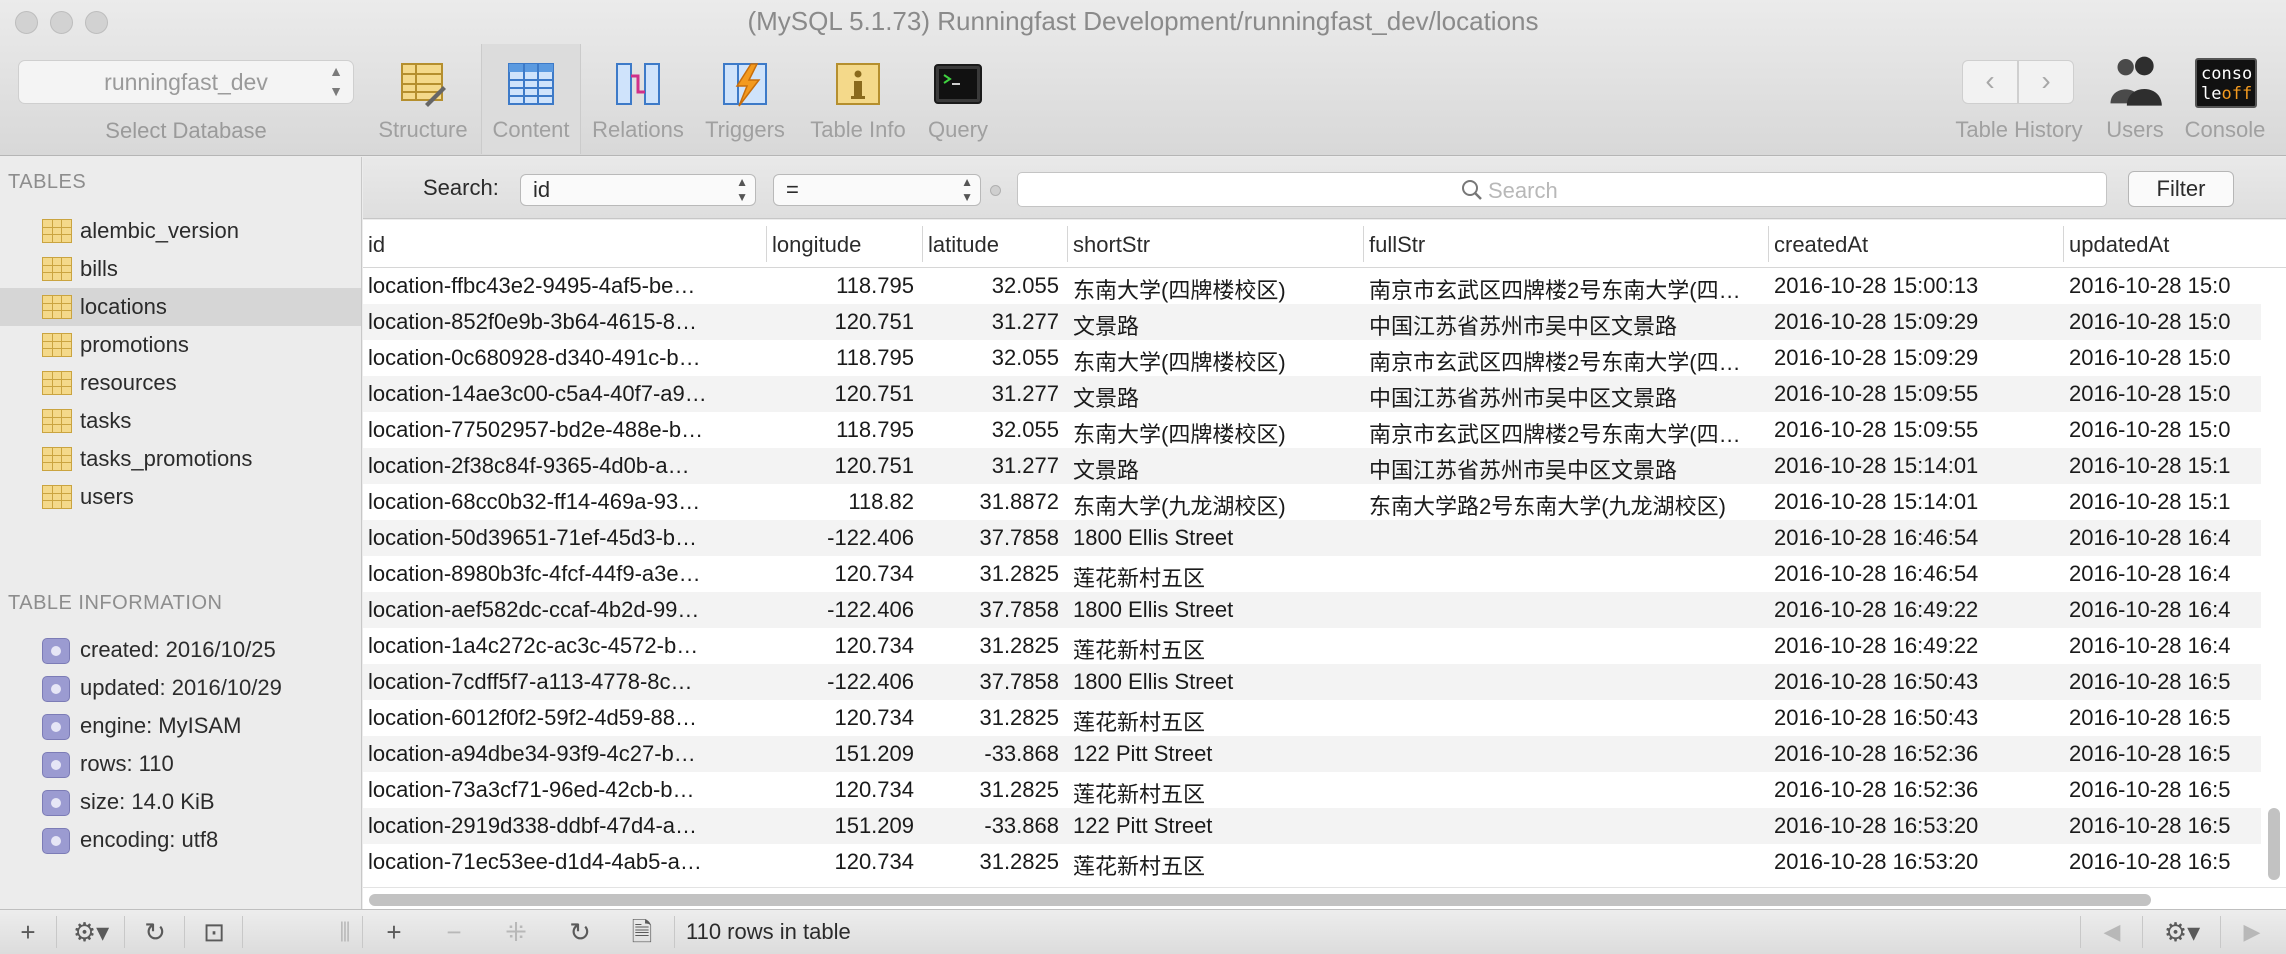 The height and width of the screenshot is (954, 2286). What do you see at coordinates (2181, 189) in the screenshot?
I see `filter-button: Filter` at bounding box center [2181, 189].